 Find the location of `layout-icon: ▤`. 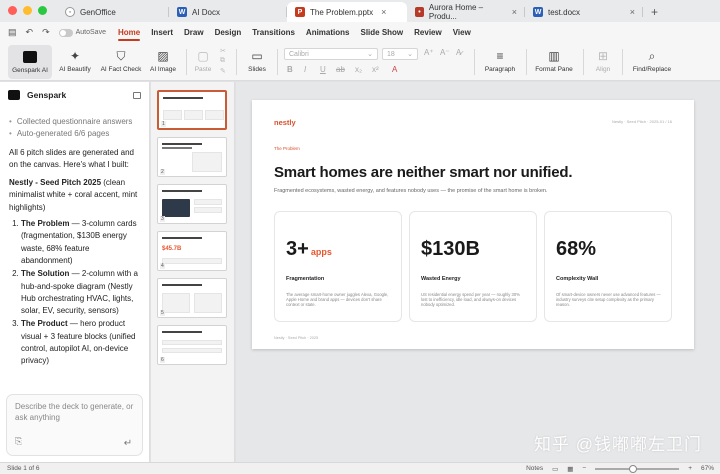

layout-icon: ▤ is located at coordinates (12, 32).